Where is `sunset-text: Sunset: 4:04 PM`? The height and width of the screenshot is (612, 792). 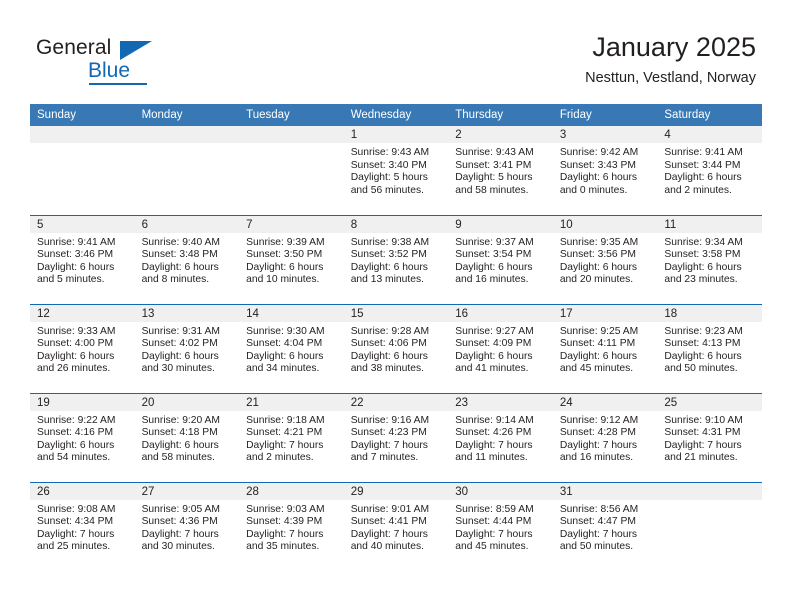 sunset-text: Sunset: 4:04 PM is located at coordinates (284, 344).